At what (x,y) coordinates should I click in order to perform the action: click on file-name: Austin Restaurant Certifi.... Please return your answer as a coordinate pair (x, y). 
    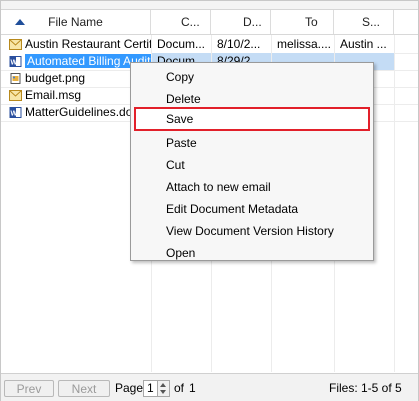
    Looking at the image, I should click on (88, 44).